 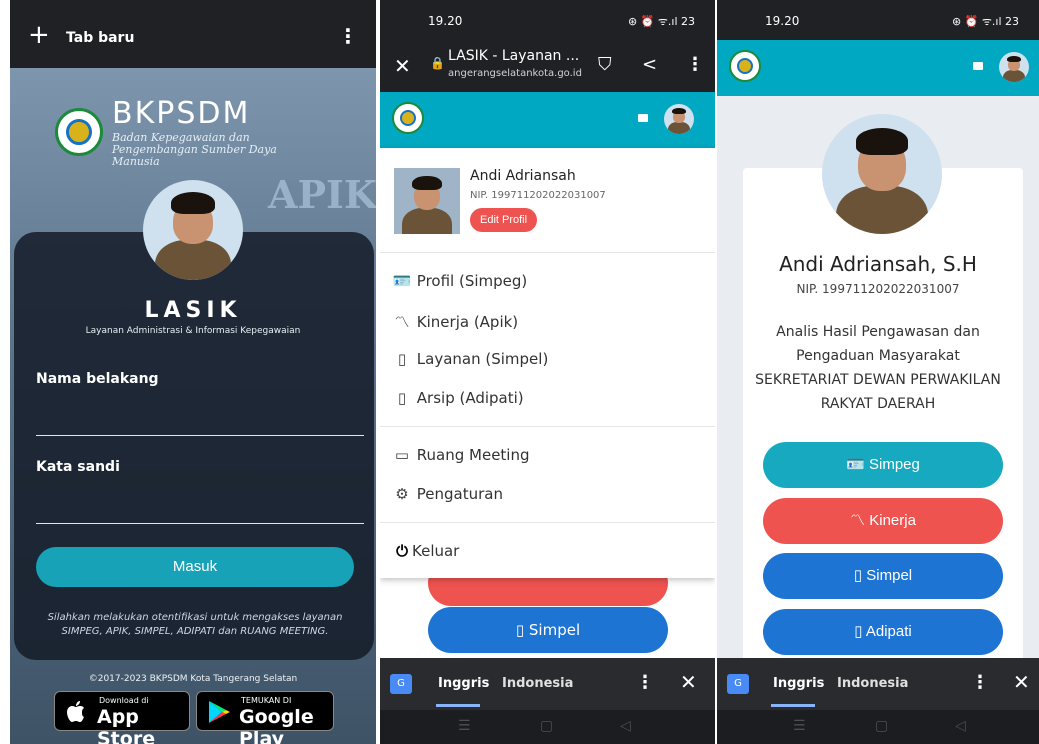 What do you see at coordinates (193, 230) in the screenshot?
I see `user-avatar` at bounding box center [193, 230].